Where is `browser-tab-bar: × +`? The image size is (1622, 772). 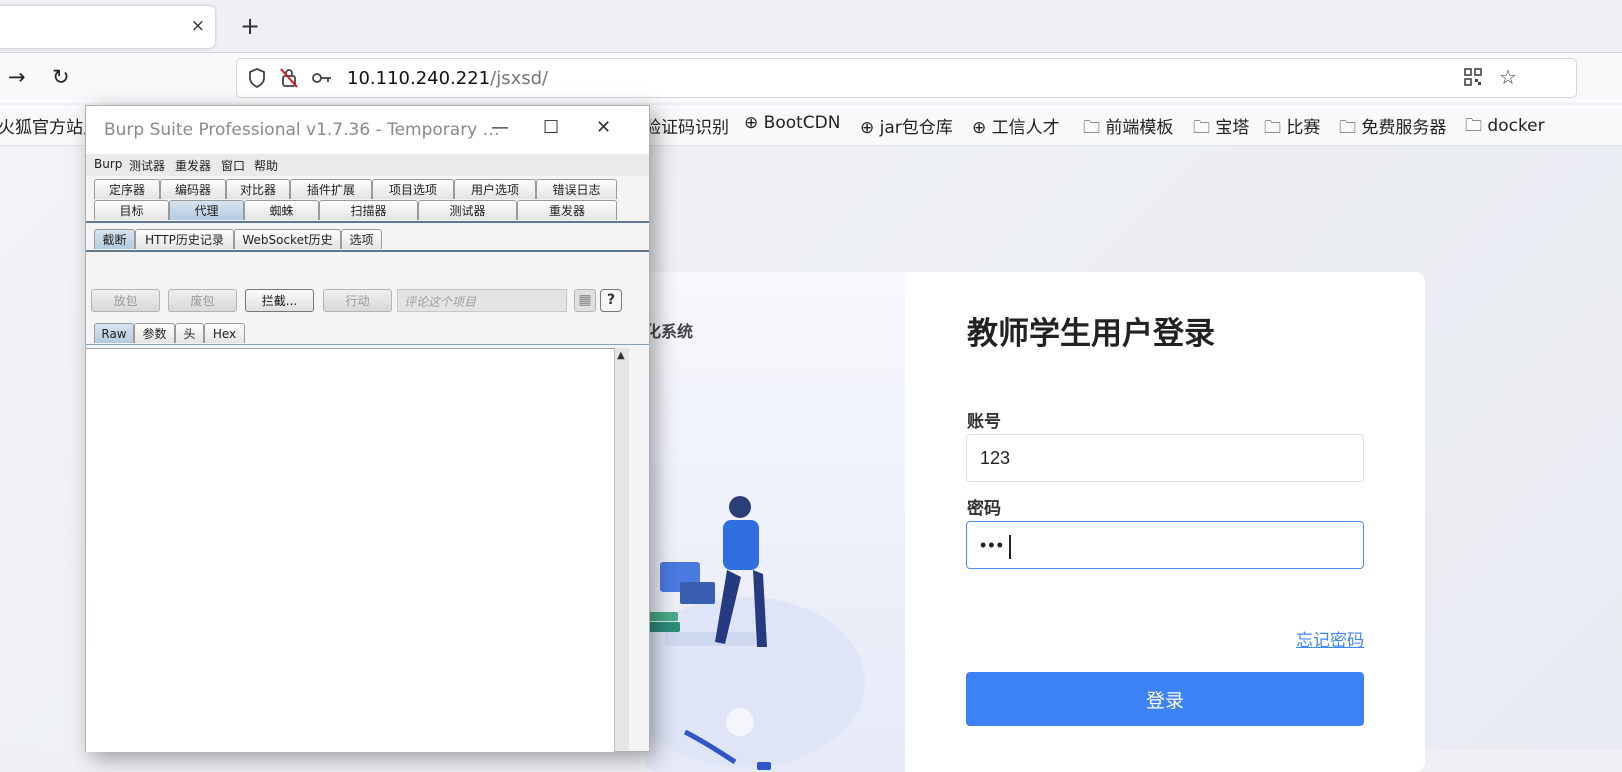 browser-tab-bar: × + is located at coordinates (811, 26).